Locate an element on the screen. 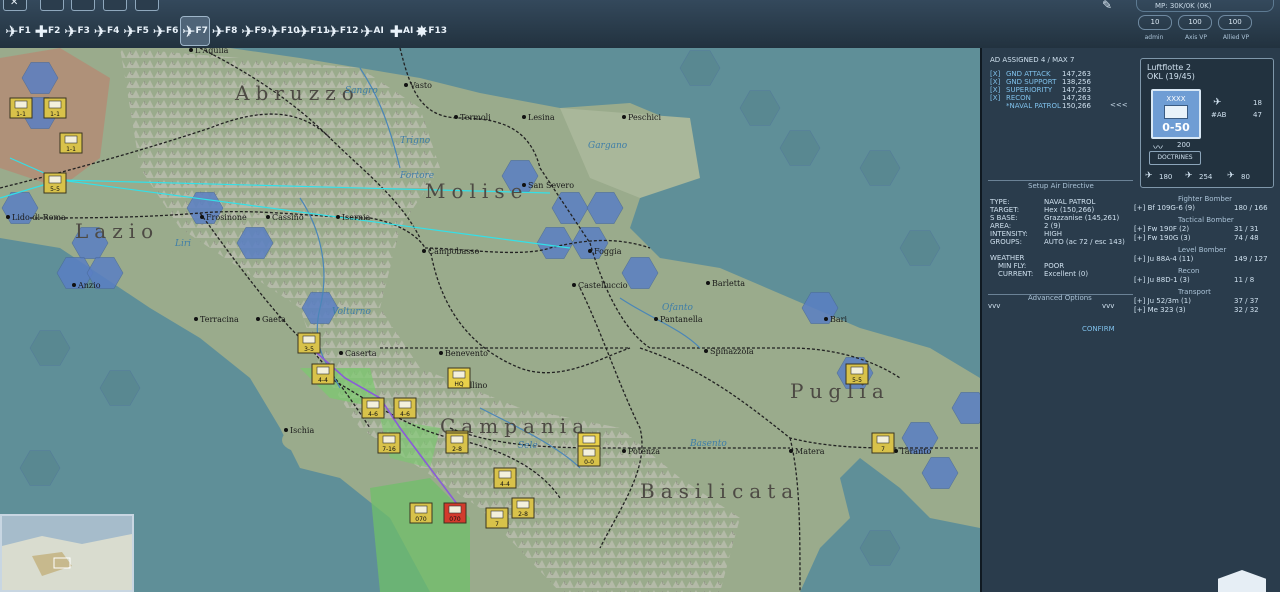  city-label: San Severo is located at coordinates (551, 185).